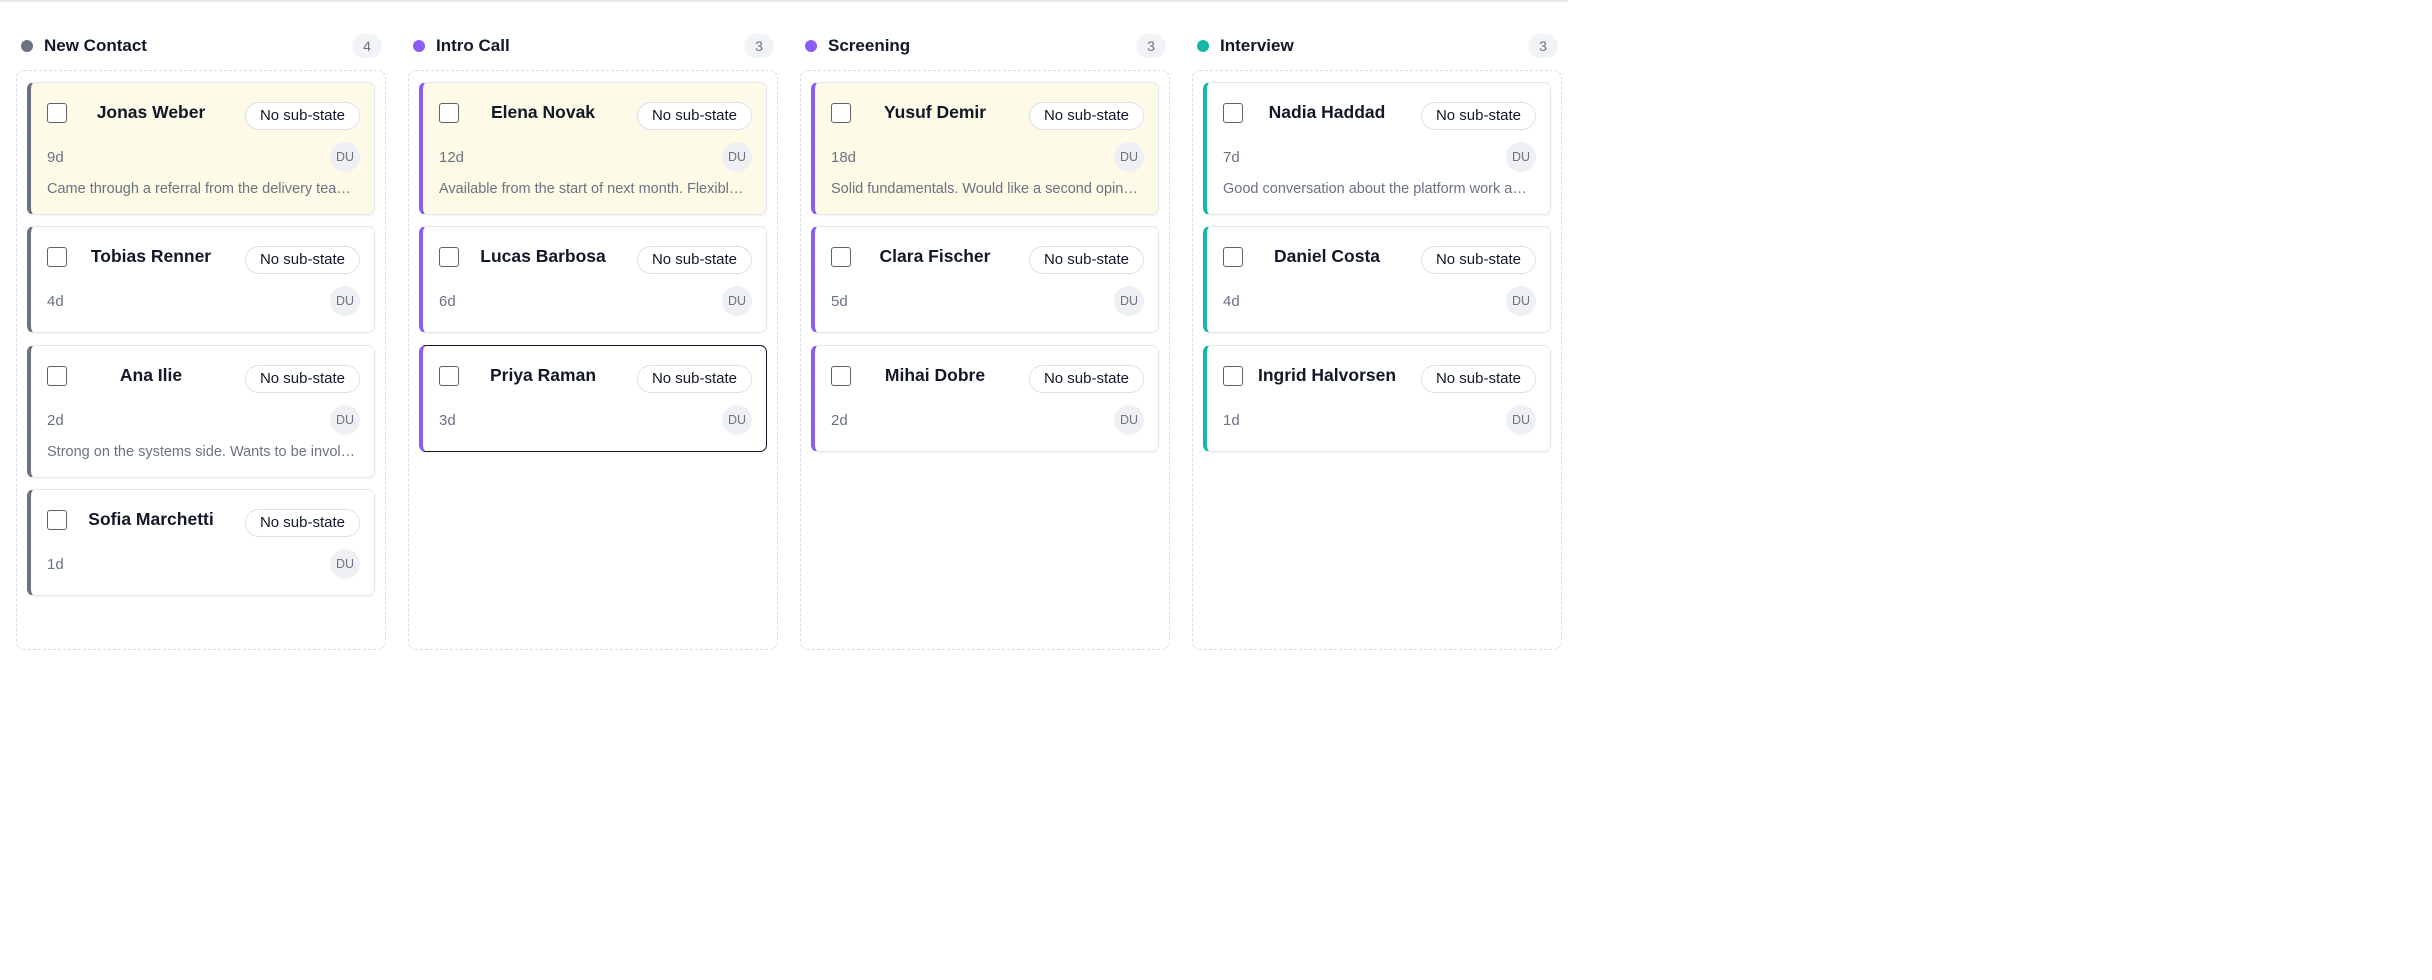 The height and width of the screenshot is (980, 2432). Describe the element at coordinates (367, 46) in the screenshot. I see `column-count-badge: 4` at that location.